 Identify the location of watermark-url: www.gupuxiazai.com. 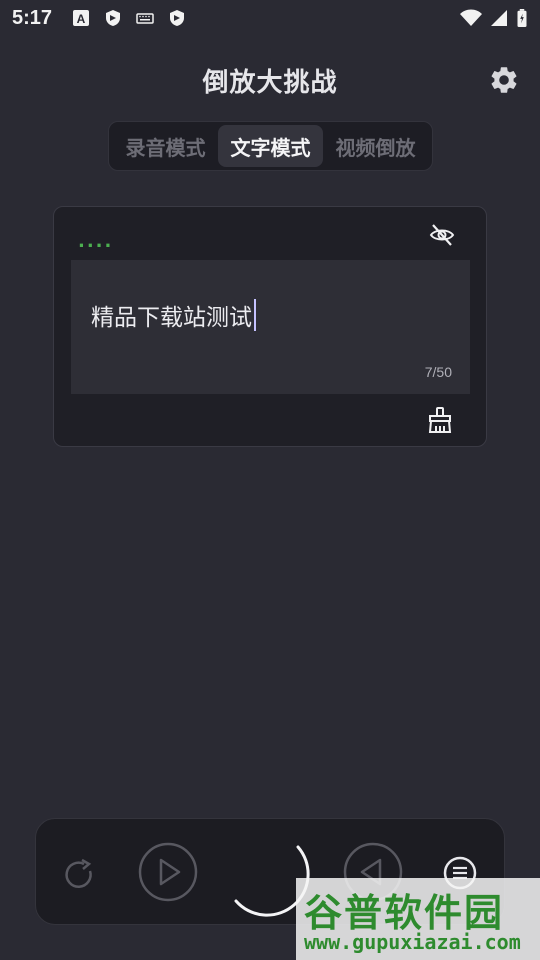
(412, 942).